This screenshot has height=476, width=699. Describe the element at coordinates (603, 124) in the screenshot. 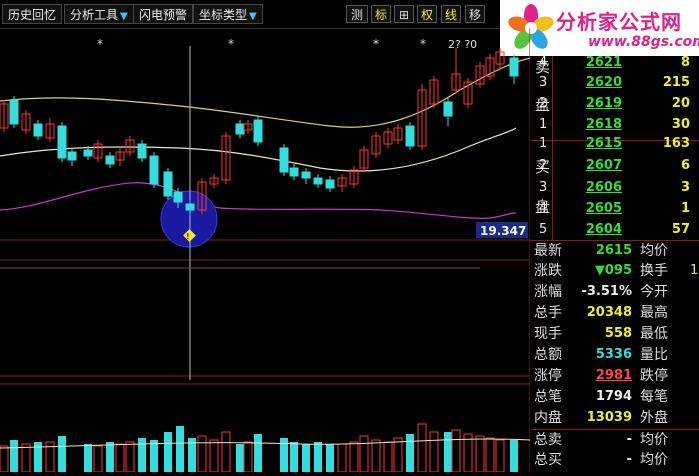

I see `ask-price: 2618` at that location.